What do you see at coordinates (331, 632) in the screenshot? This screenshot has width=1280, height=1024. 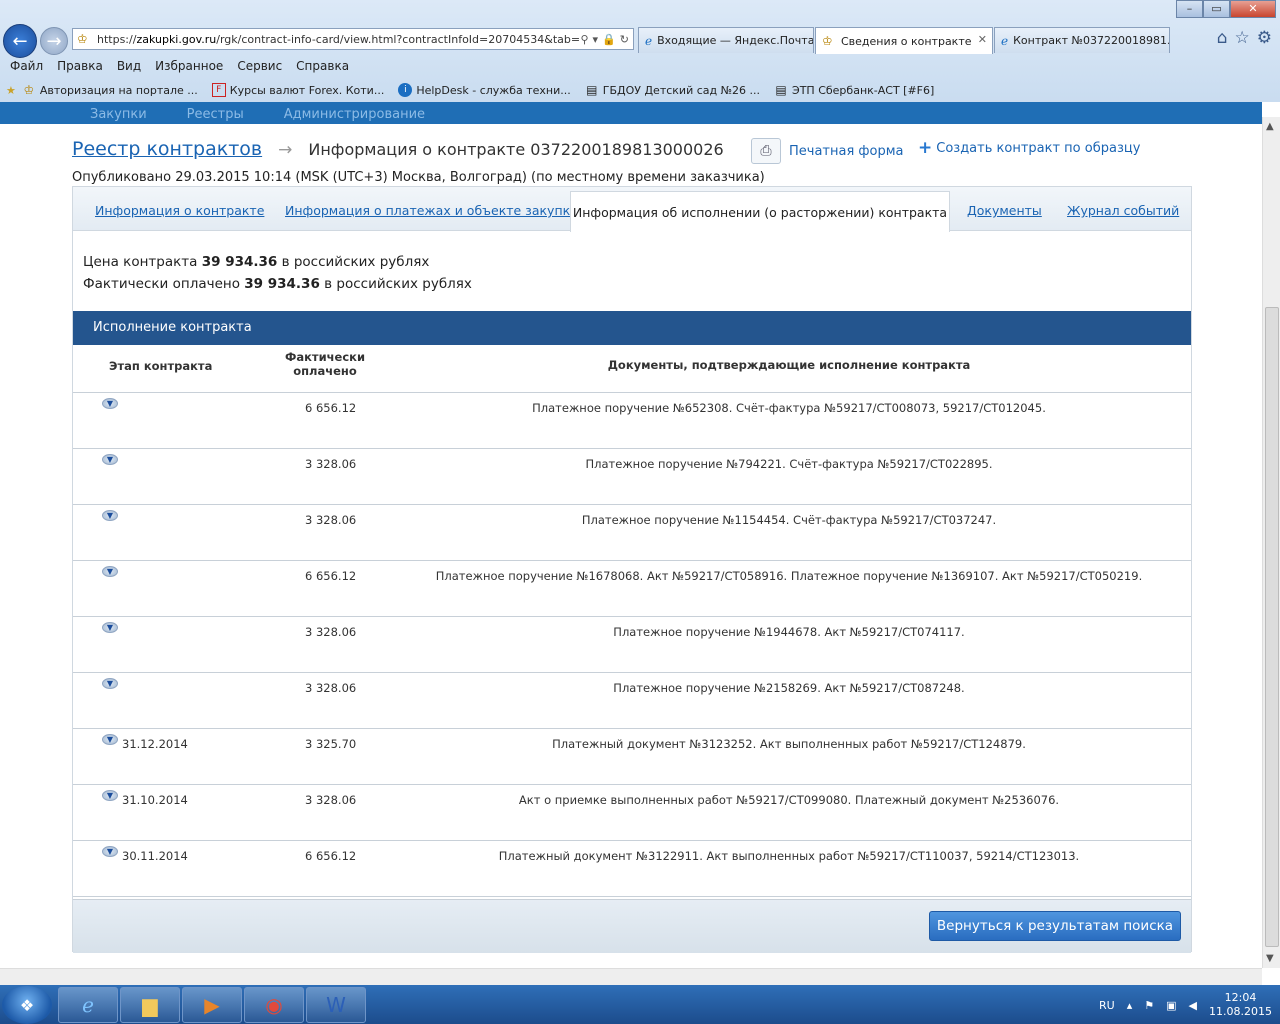 I see `paid-amount: 3 328.06` at bounding box center [331, 632].